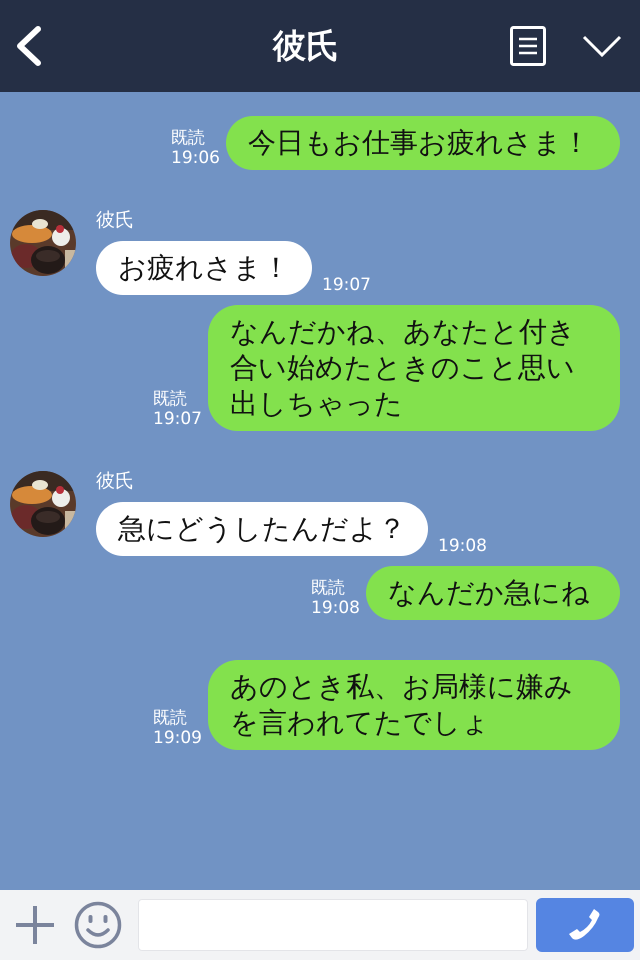 This screenshot has height=960, width=640. I want to click on message-input, so click(333, 925).